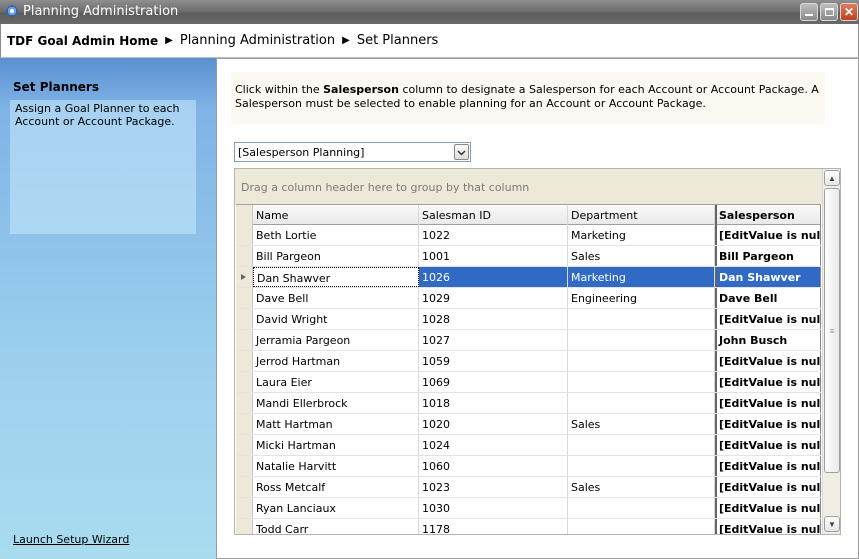 This screenshot has height=559, width=859. I want to click on planning-mode-dropdown: [Salesperson Planning], so click(352, 152).